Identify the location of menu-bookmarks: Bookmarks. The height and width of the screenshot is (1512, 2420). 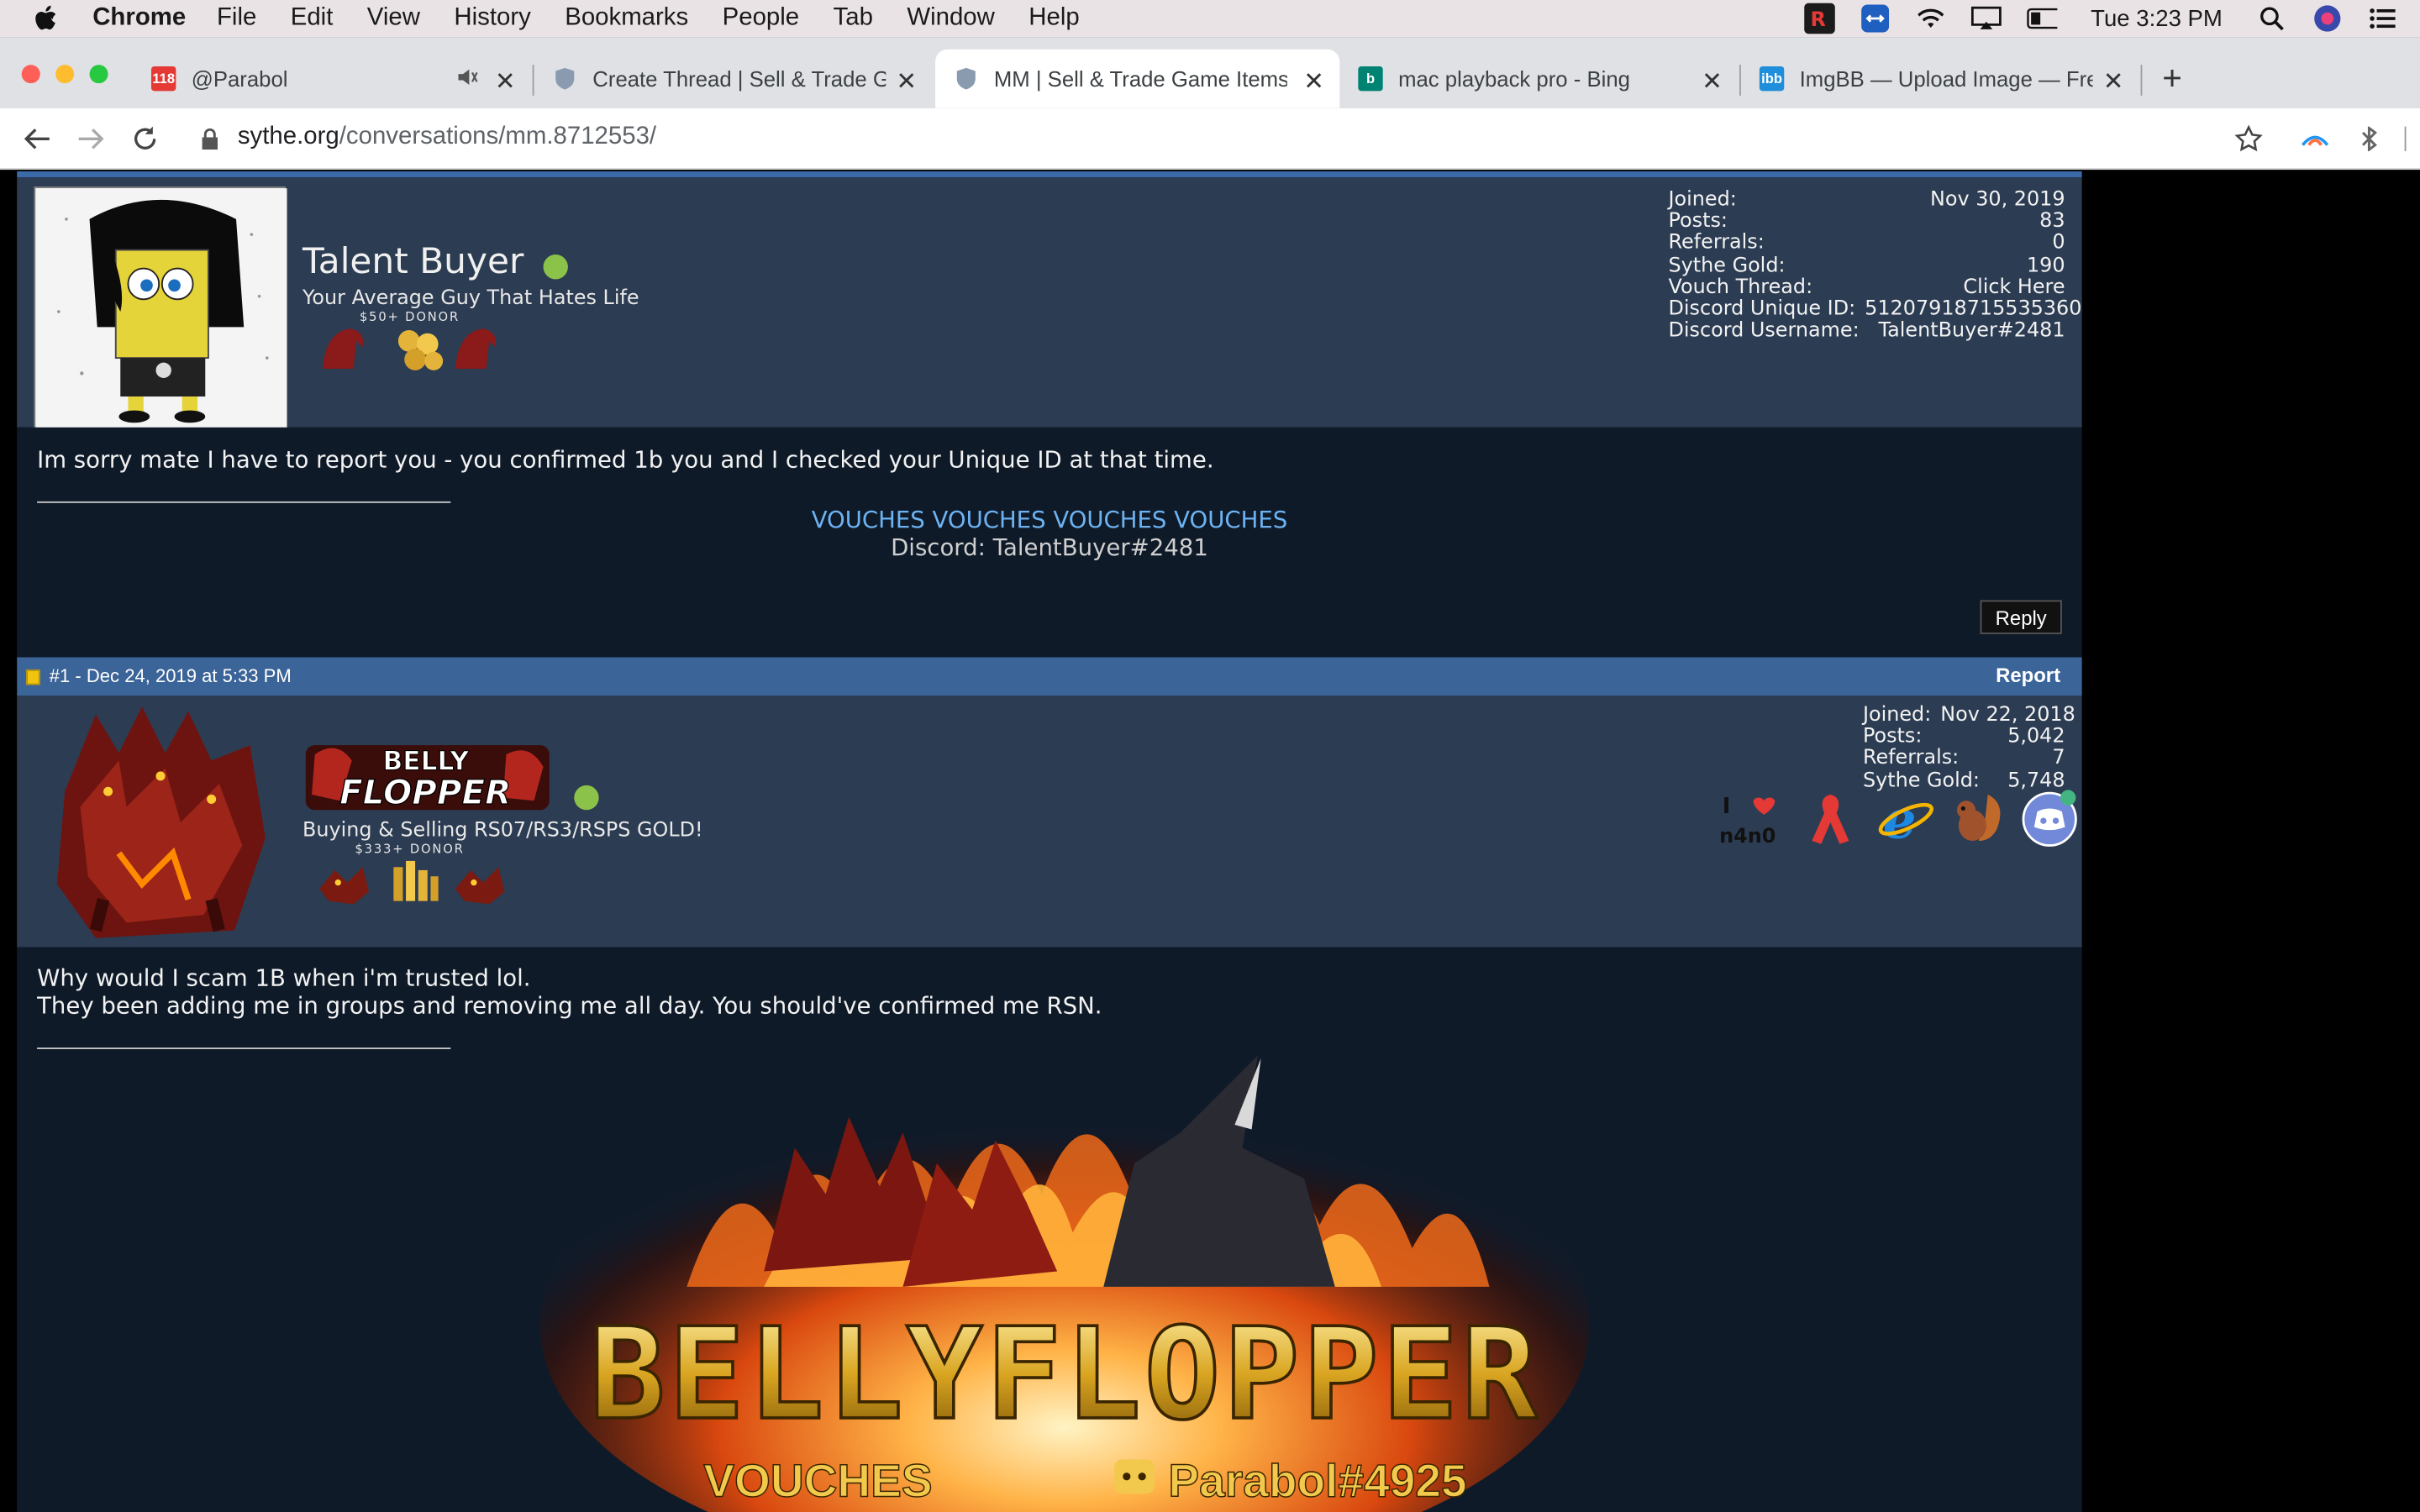
(627, 19).